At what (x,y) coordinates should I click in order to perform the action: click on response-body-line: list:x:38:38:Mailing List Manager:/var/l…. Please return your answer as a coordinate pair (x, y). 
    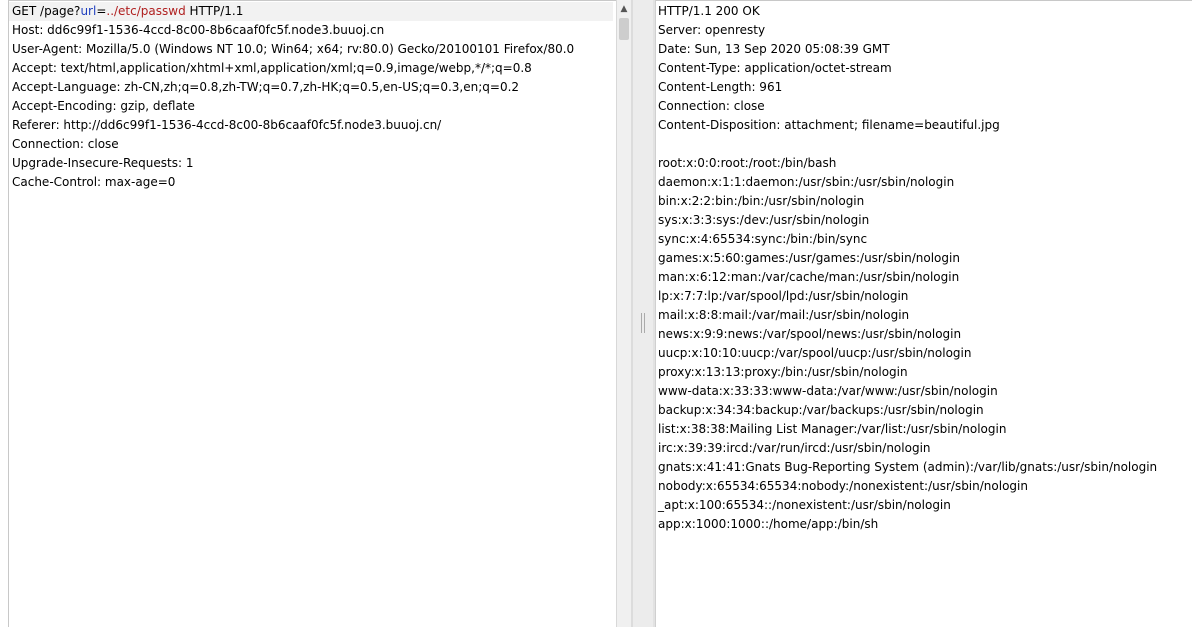
    Looking at the image, I should click on (832, 429).